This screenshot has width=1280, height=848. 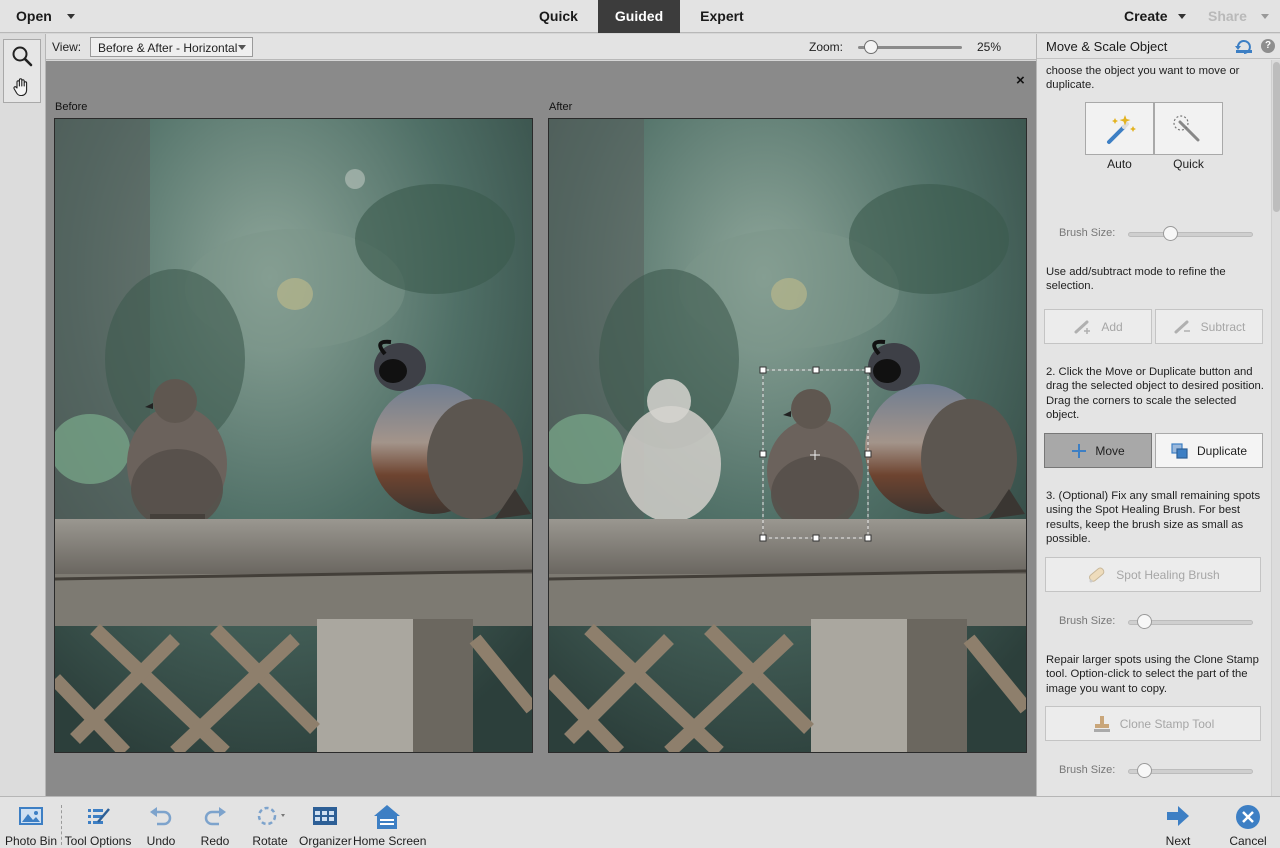 What do you see at coordinates (161, 816) in the screenshot?
I see `undo-icon` at bounding box center [161, 816].